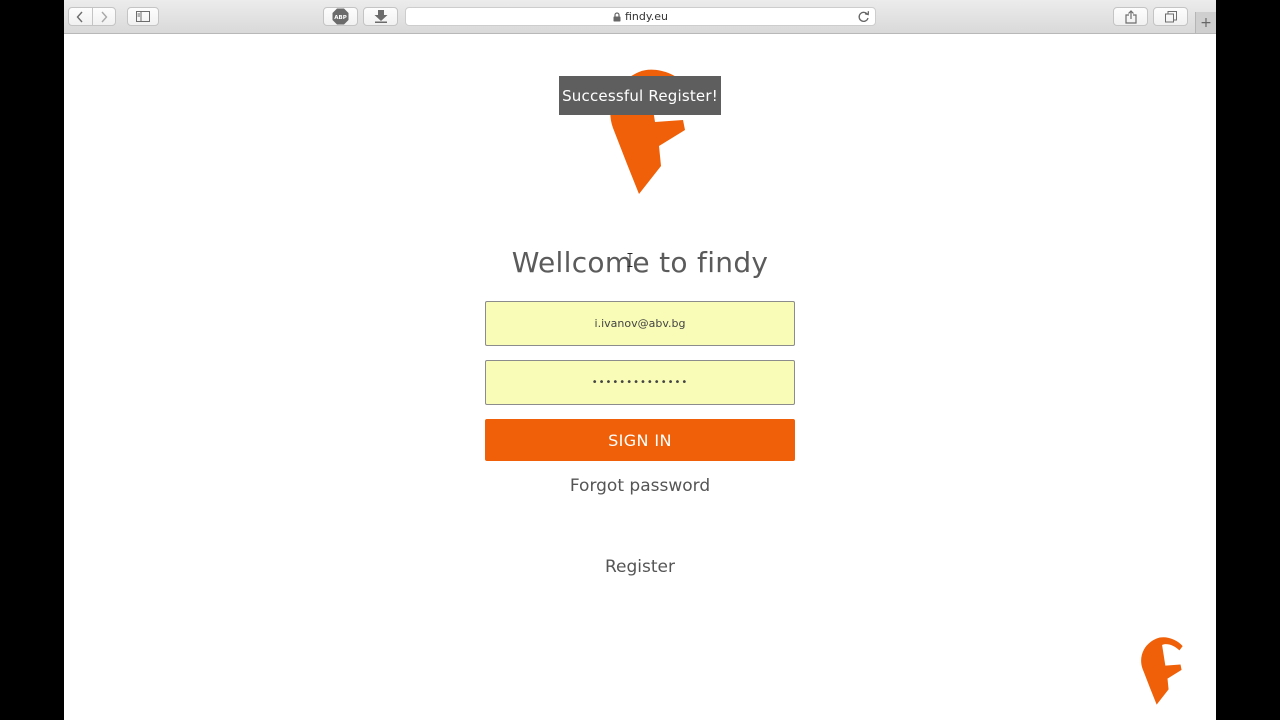 This screenshot has width=1280, height=720. Describe the element at coordinates (863, 16) in the screenshot. I see `reload-icon` at that location.